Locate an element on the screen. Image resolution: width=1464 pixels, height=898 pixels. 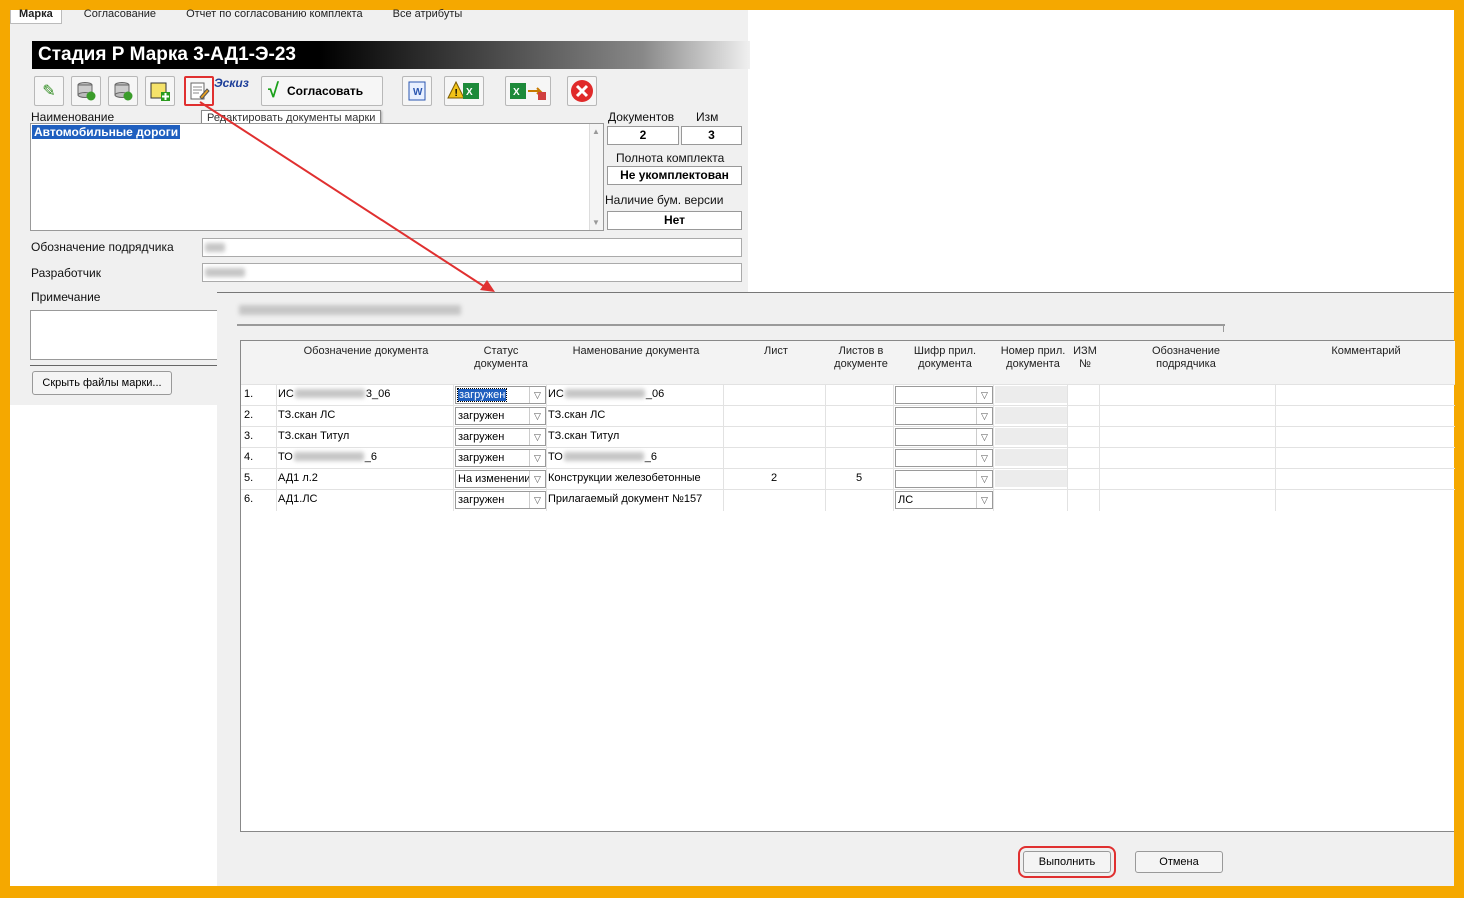
tab-all-attributes: Все атрибуты is located at coordinates (428, 18).